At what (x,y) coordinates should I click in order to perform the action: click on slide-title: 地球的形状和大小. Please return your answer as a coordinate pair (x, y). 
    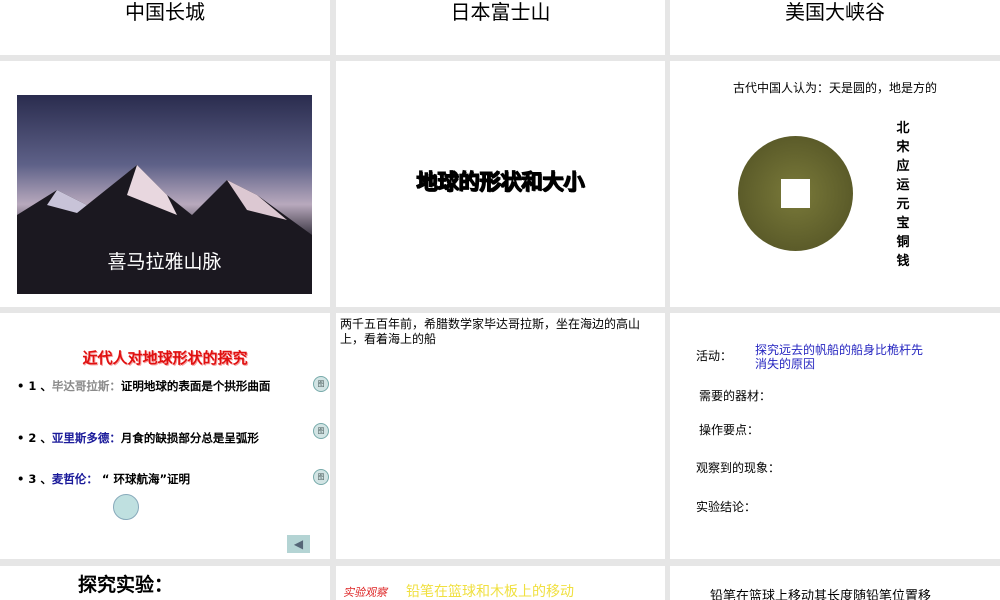
    Looking at the image, I should click on (500, 181).